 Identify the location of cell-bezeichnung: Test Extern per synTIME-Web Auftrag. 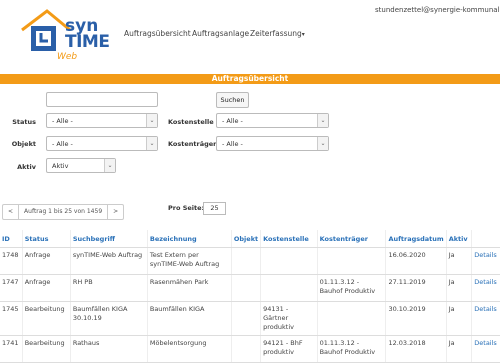
(189, 261).